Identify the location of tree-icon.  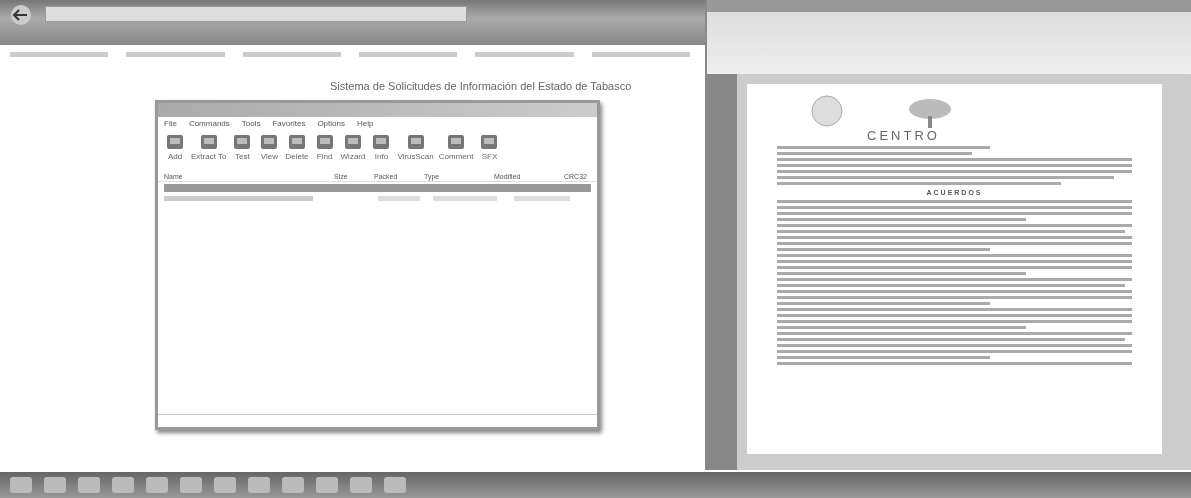
(930, 113).